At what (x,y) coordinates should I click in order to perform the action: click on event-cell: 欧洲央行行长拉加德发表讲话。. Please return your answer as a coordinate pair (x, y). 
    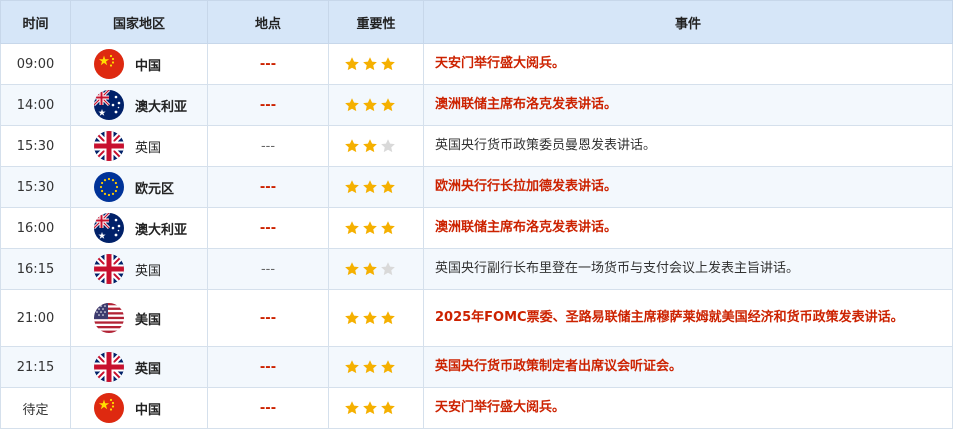
    Looking at the image, I should click on (688, 187).